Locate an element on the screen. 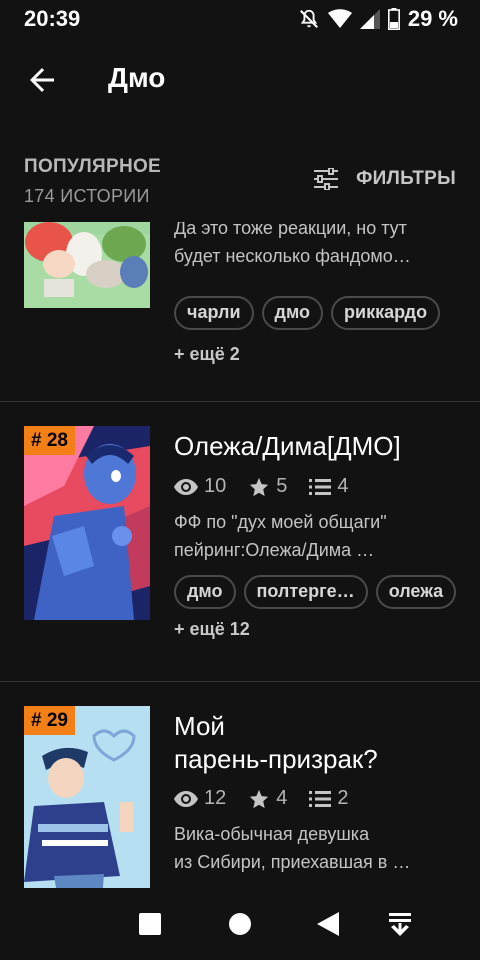  story-stats: 12 4 2 is located at coordinates (261, 798).